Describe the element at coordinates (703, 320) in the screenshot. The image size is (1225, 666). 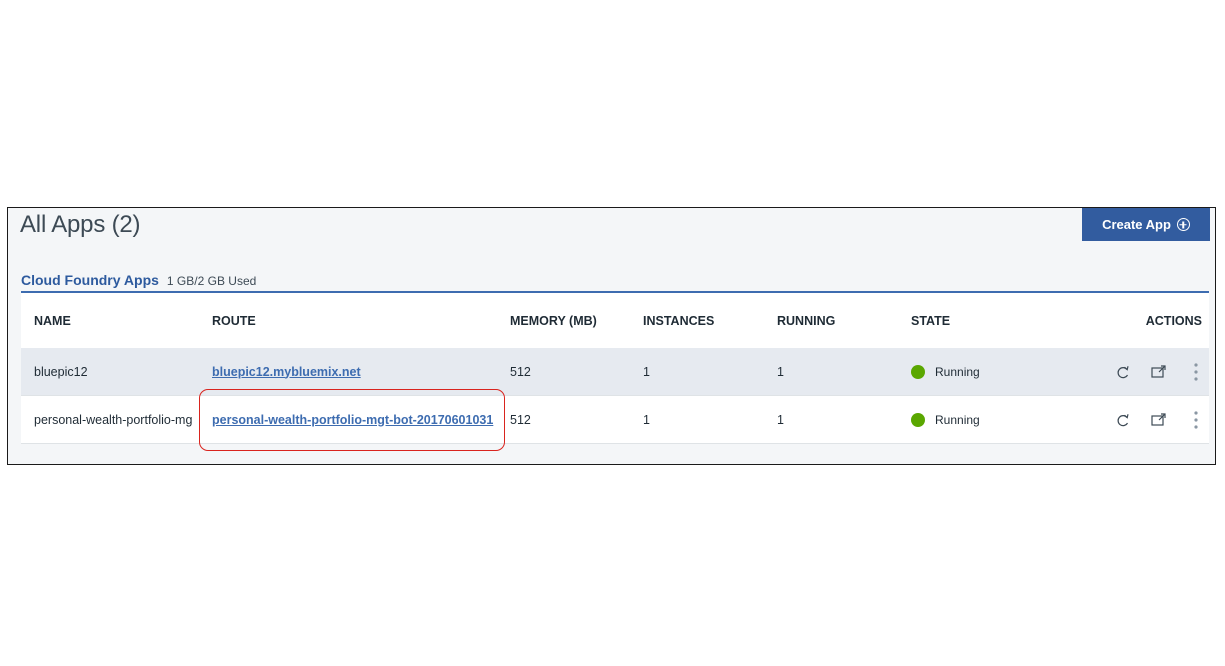
I see `column-header-instances: INSTANCES` at that location.